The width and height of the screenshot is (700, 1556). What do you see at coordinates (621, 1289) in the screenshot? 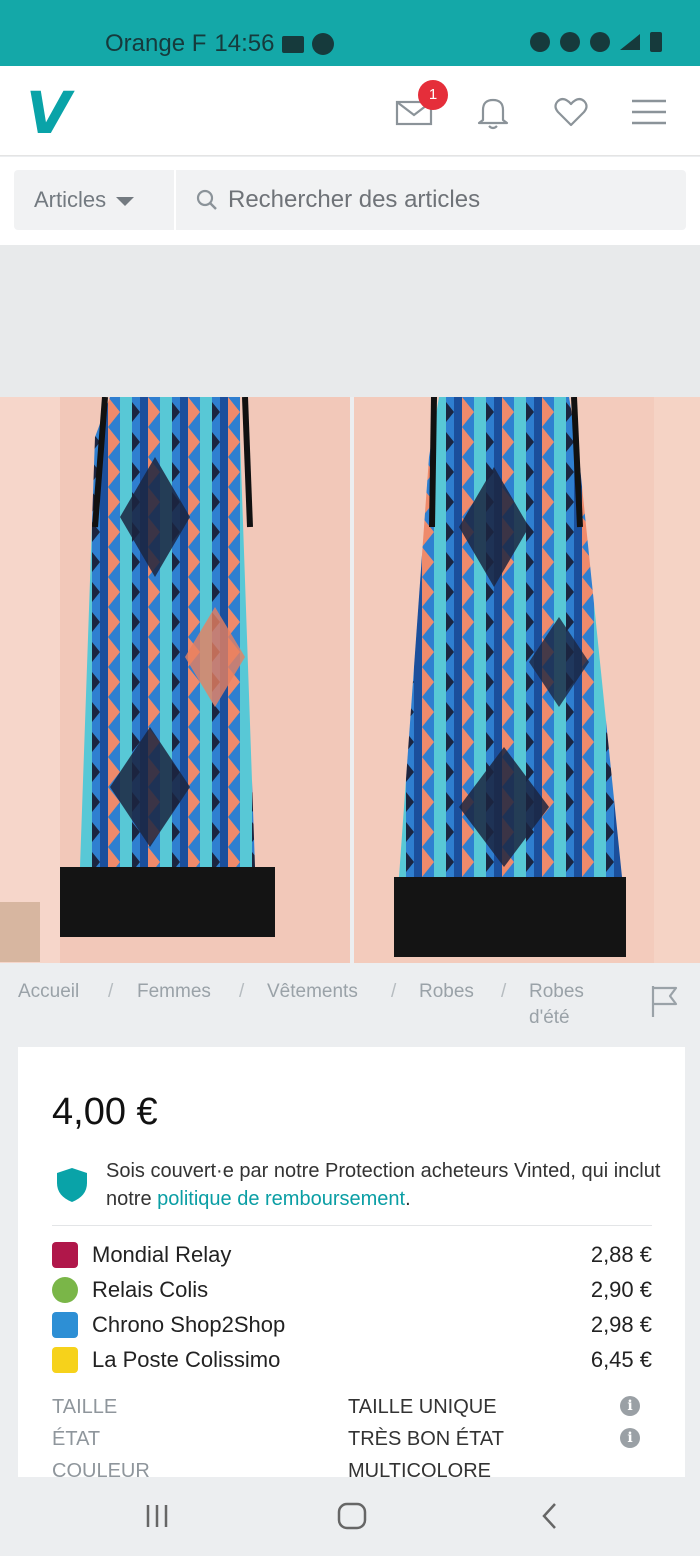
I see `shipping-price: 2,90 €` at bounding box center [621, 1289].